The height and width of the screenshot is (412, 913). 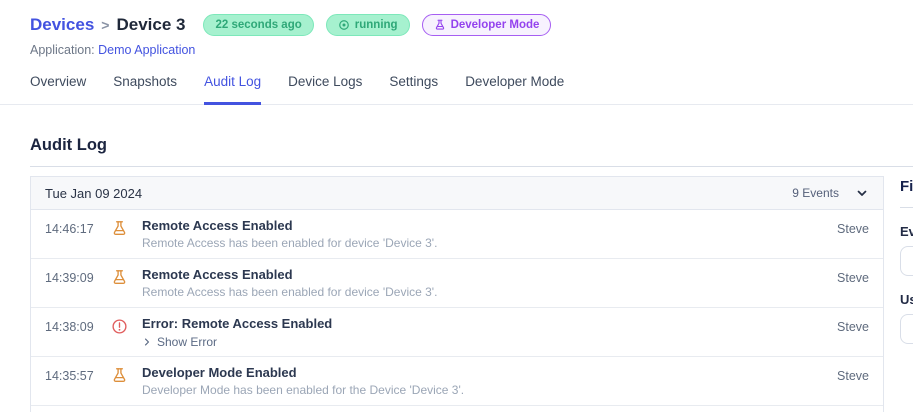 I want to click on status-label: running, so click(x=376, y=25).